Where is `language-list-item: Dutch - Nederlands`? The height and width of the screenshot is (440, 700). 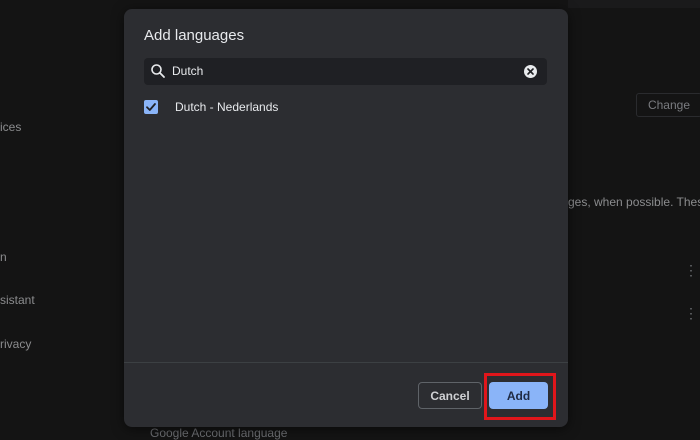
language-list-item: Dutch - Nederlands is located at coordinates (344, 108).